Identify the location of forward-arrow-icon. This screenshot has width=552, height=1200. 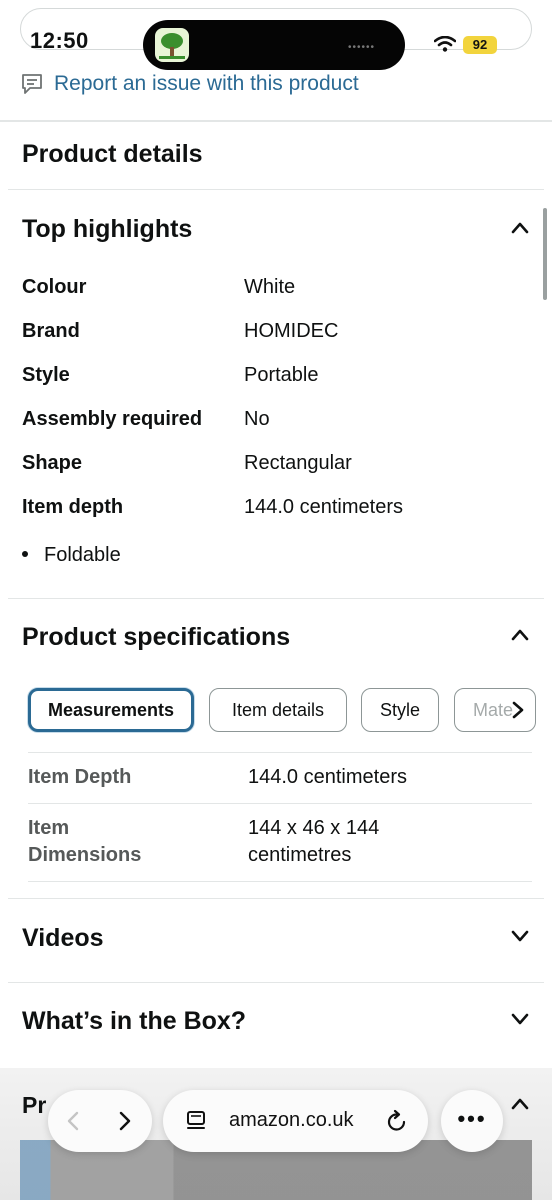
(125, 1121).